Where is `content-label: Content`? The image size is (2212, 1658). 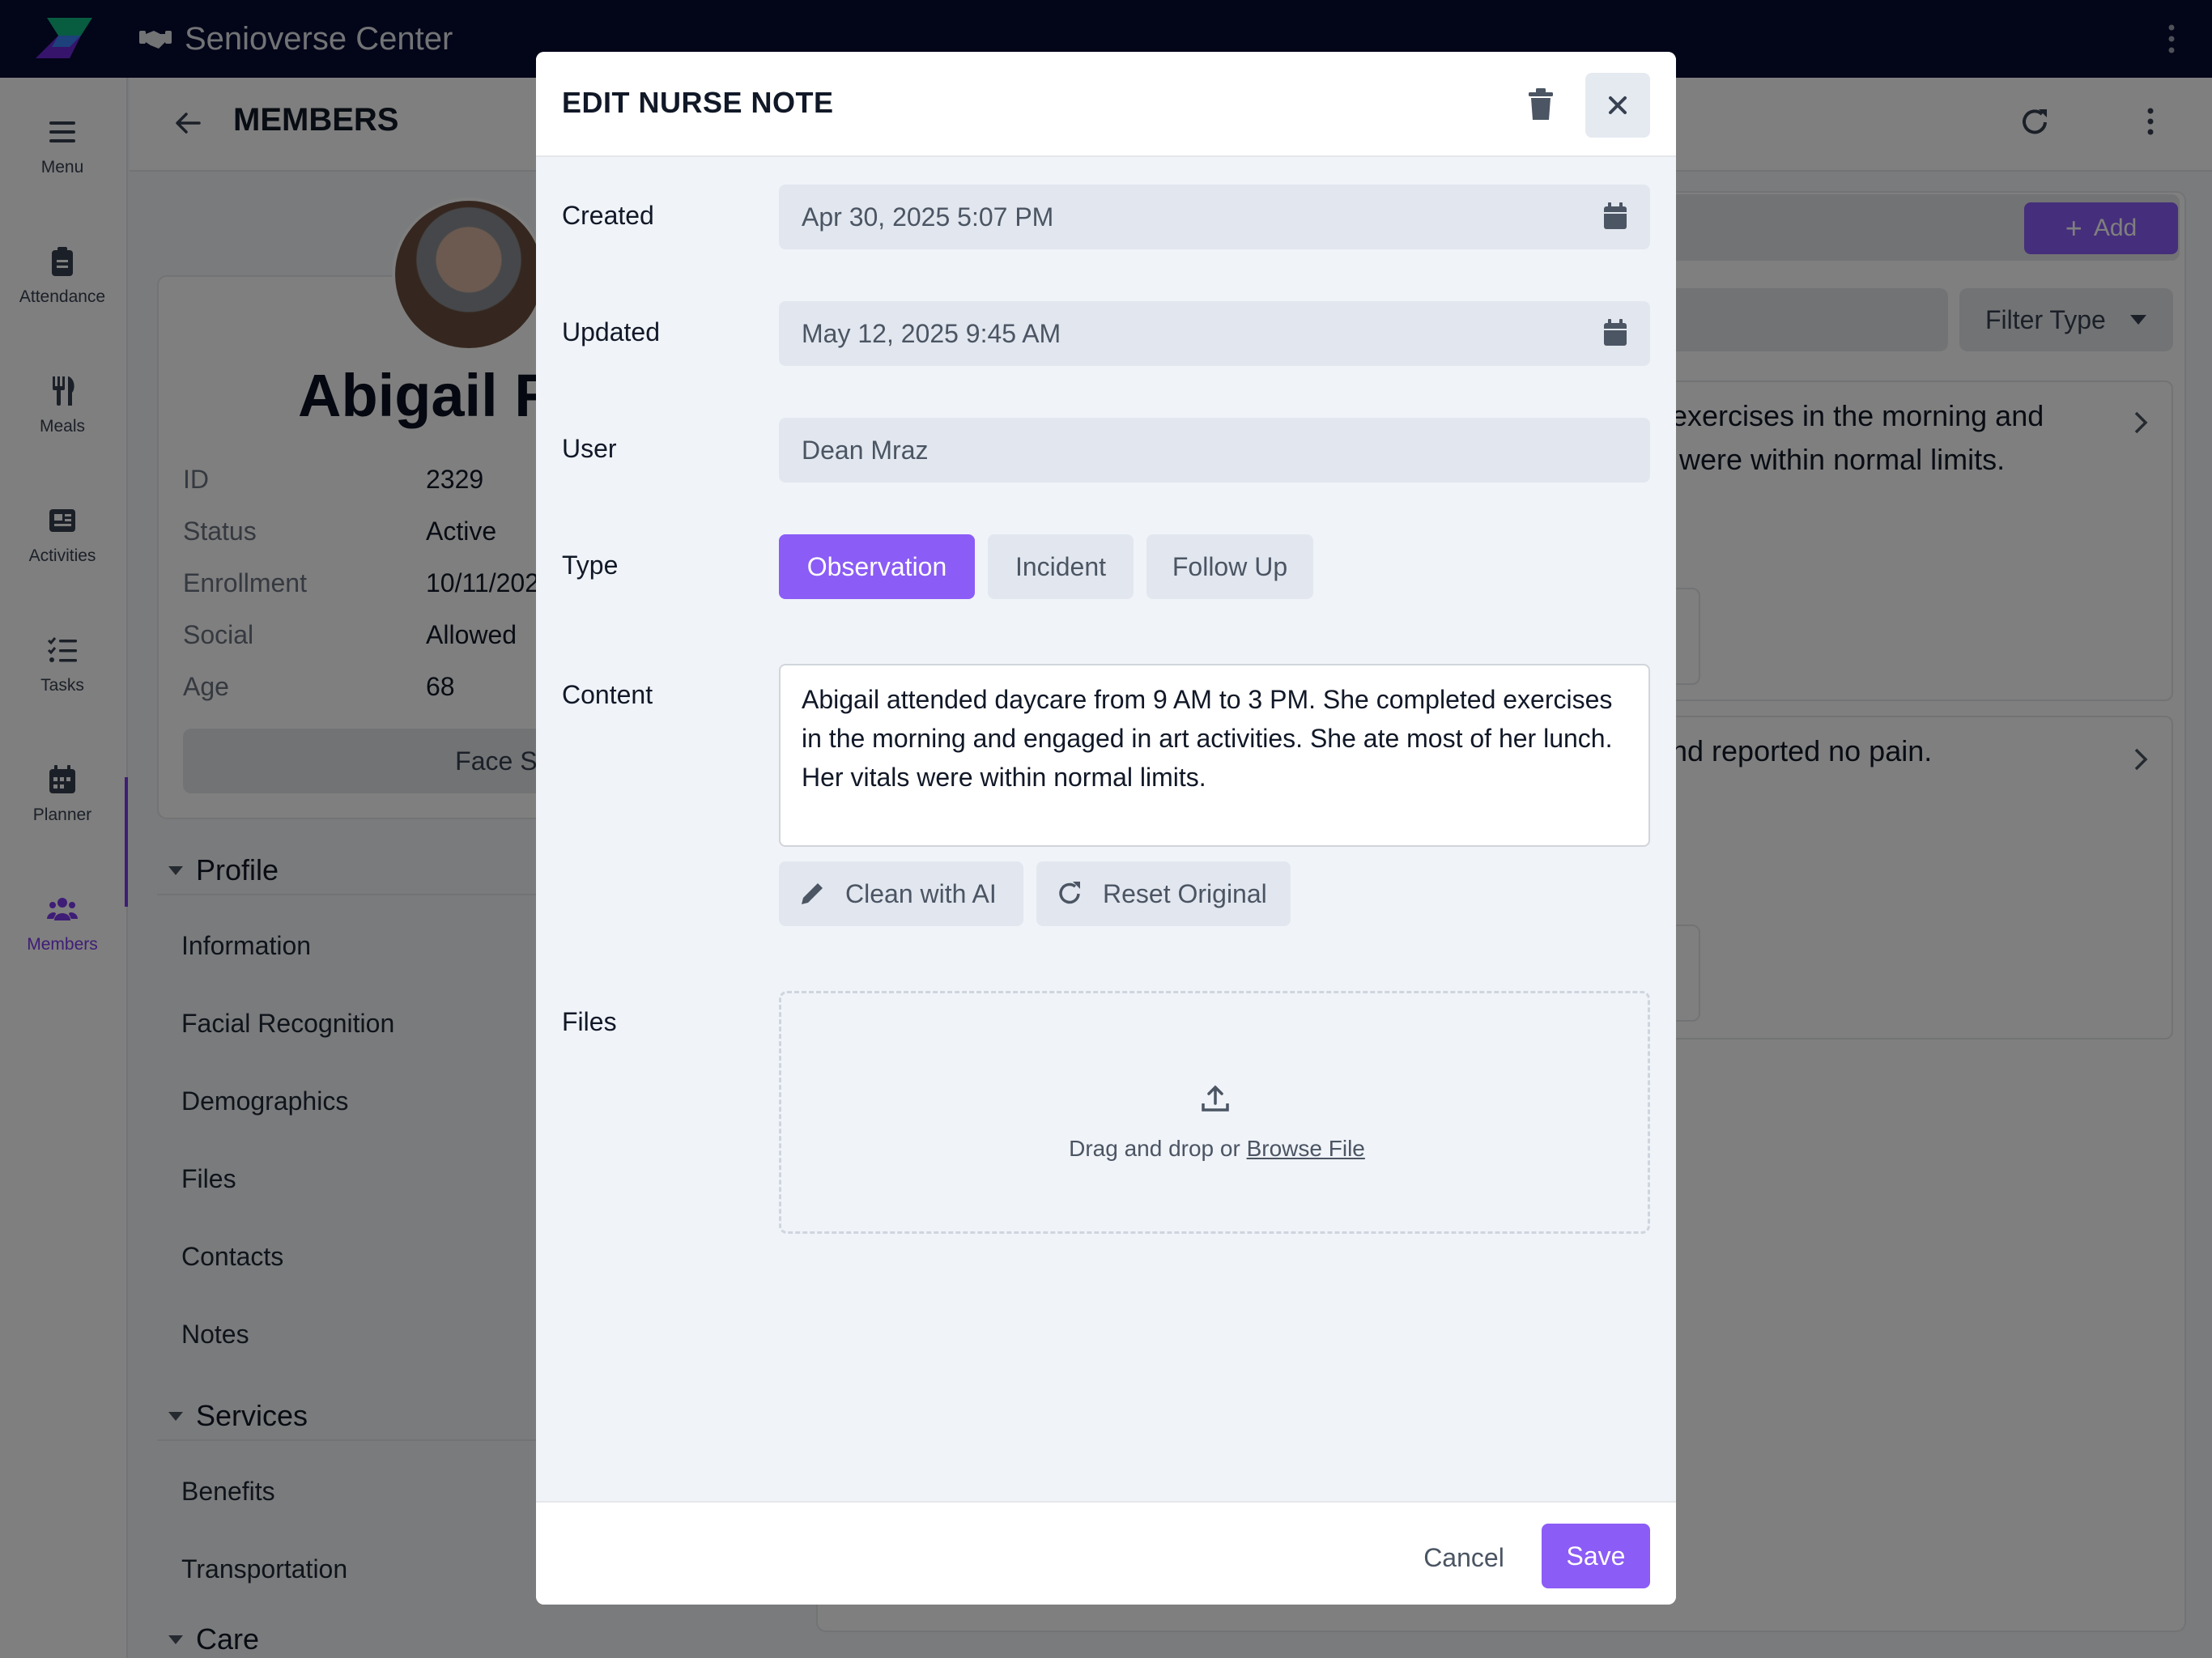
content-label: Content is located at coordinates (607, 694).